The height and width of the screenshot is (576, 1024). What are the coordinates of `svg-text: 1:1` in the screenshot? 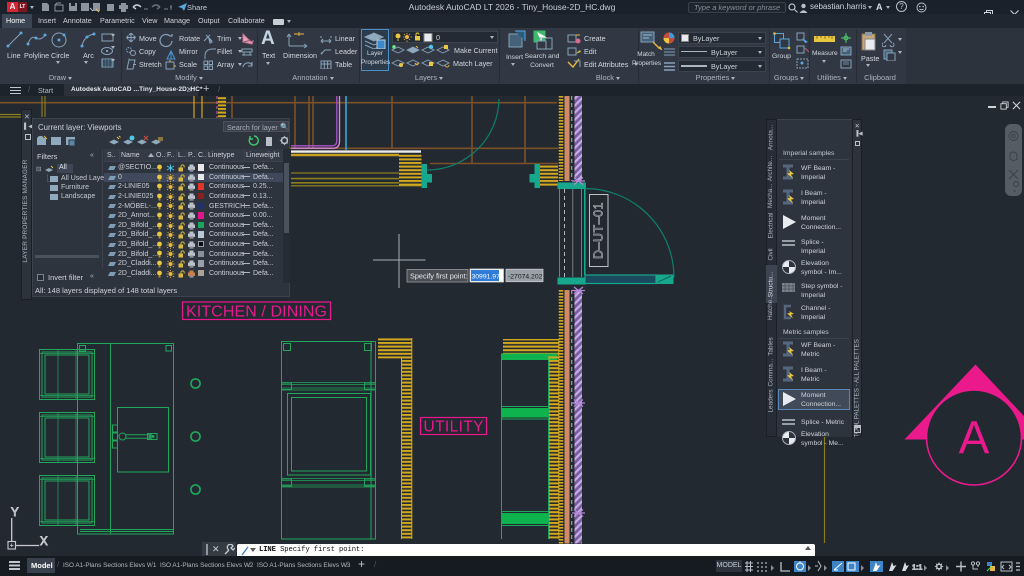 It's located at (917, 567).